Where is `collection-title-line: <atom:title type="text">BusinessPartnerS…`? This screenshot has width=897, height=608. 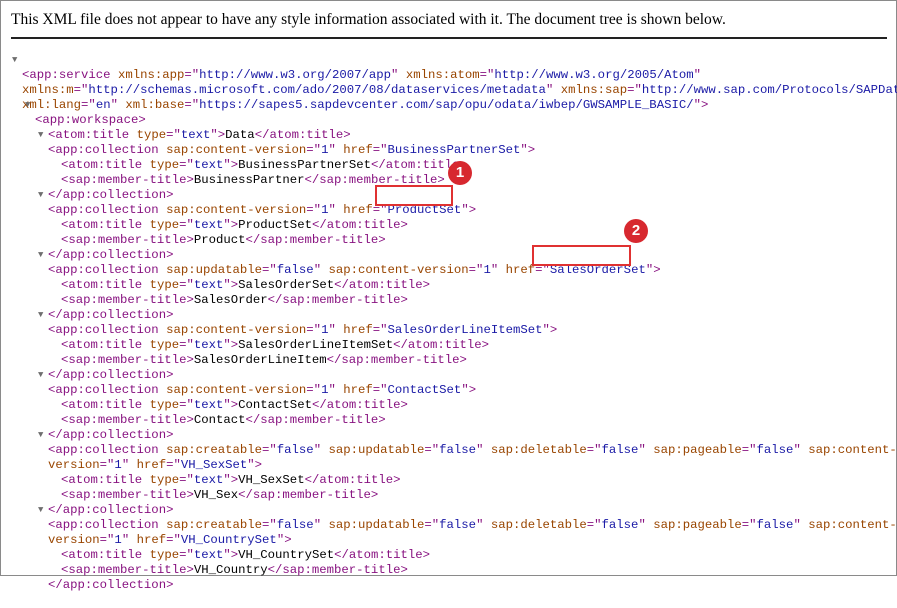
collection-title-line: <atom:title type="text">BusinessPartnerS… is located at coordinates (264, 165).